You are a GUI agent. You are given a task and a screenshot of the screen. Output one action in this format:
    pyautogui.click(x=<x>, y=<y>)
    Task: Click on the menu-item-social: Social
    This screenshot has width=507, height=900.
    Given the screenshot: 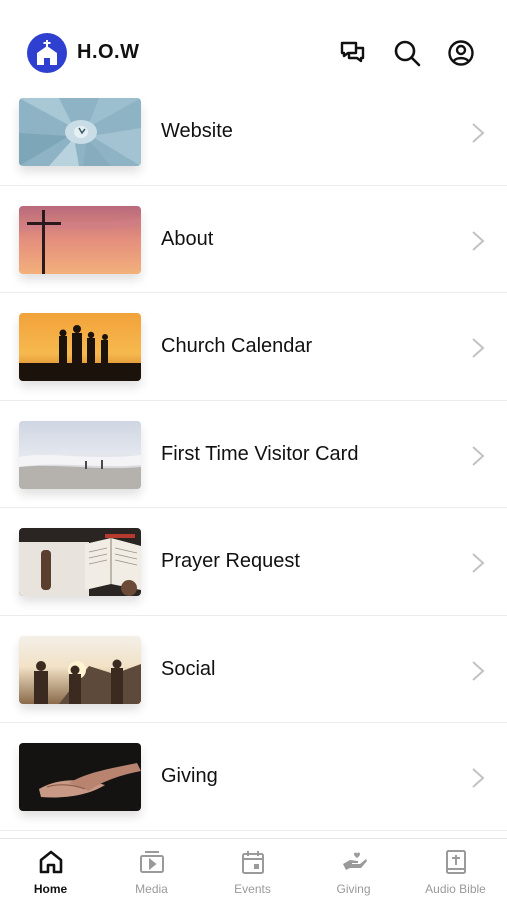 What is the action you would take?
    pyautogui.click(x=253, y=669)
    